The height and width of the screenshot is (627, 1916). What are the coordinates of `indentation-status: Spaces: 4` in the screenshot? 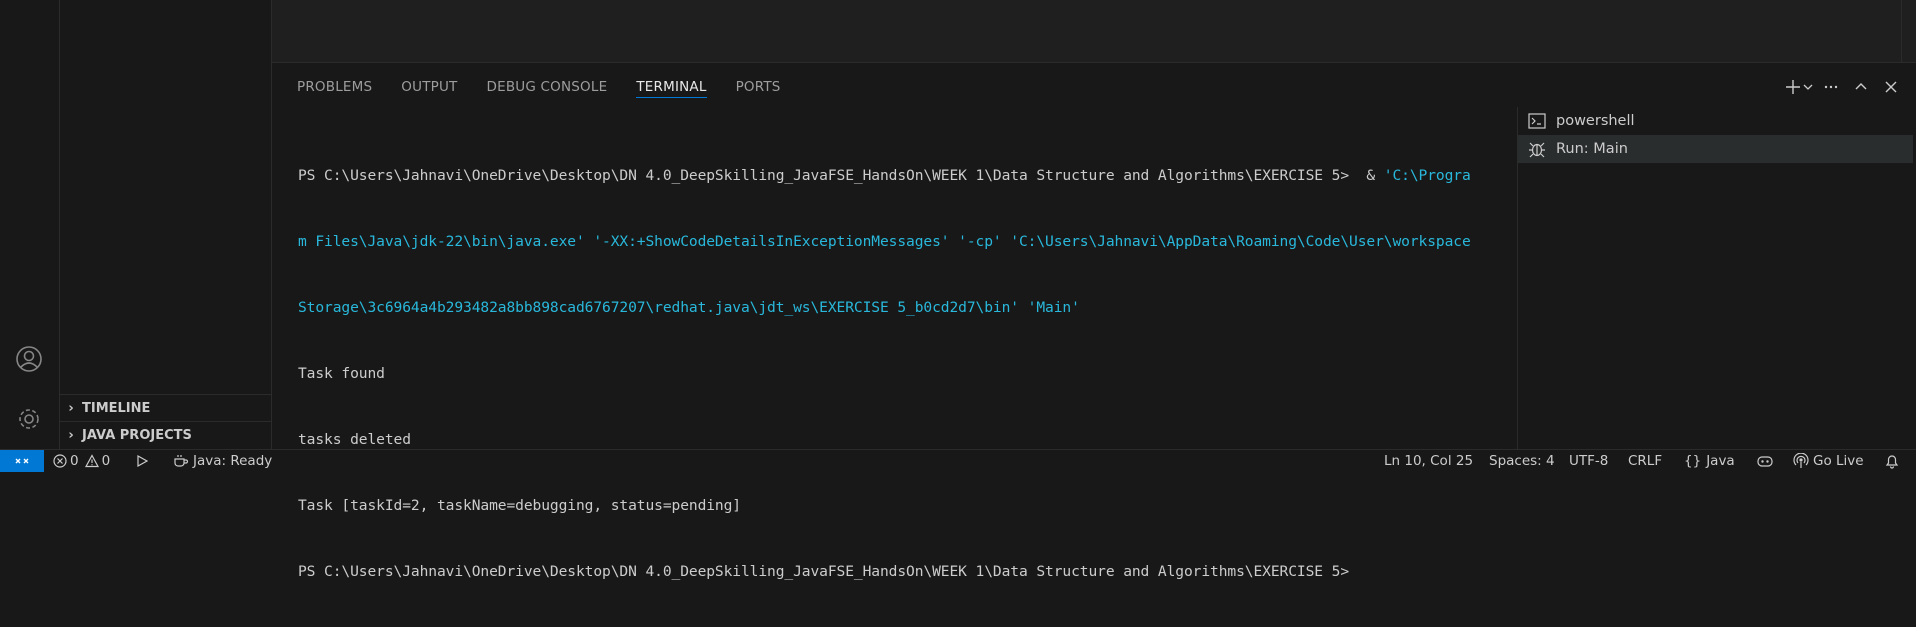 It's located at (1522, 461).